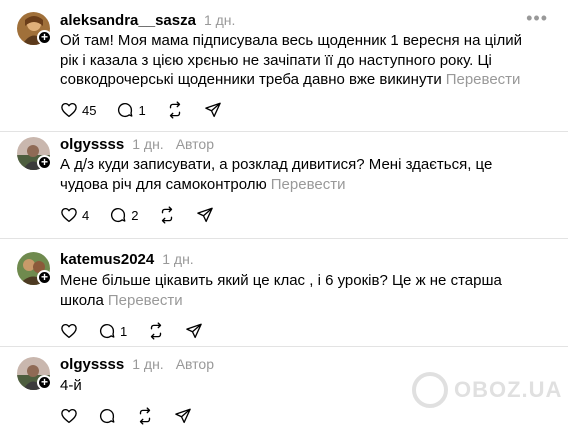  I want to click on watermark: OBOZ.UA, so click(487, 390).